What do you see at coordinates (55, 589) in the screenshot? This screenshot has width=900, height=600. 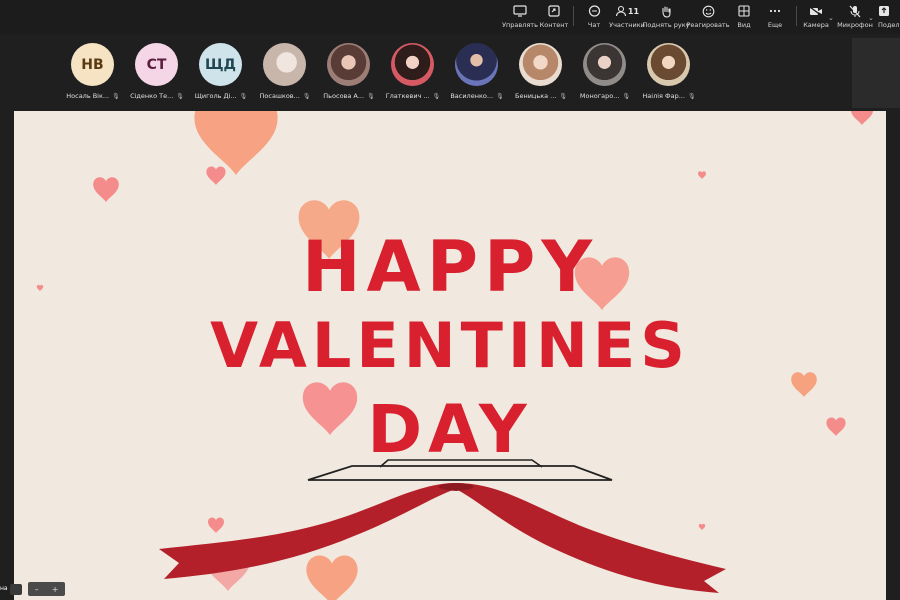 I see `plus-icon: +` at bounding box center [55, 589].